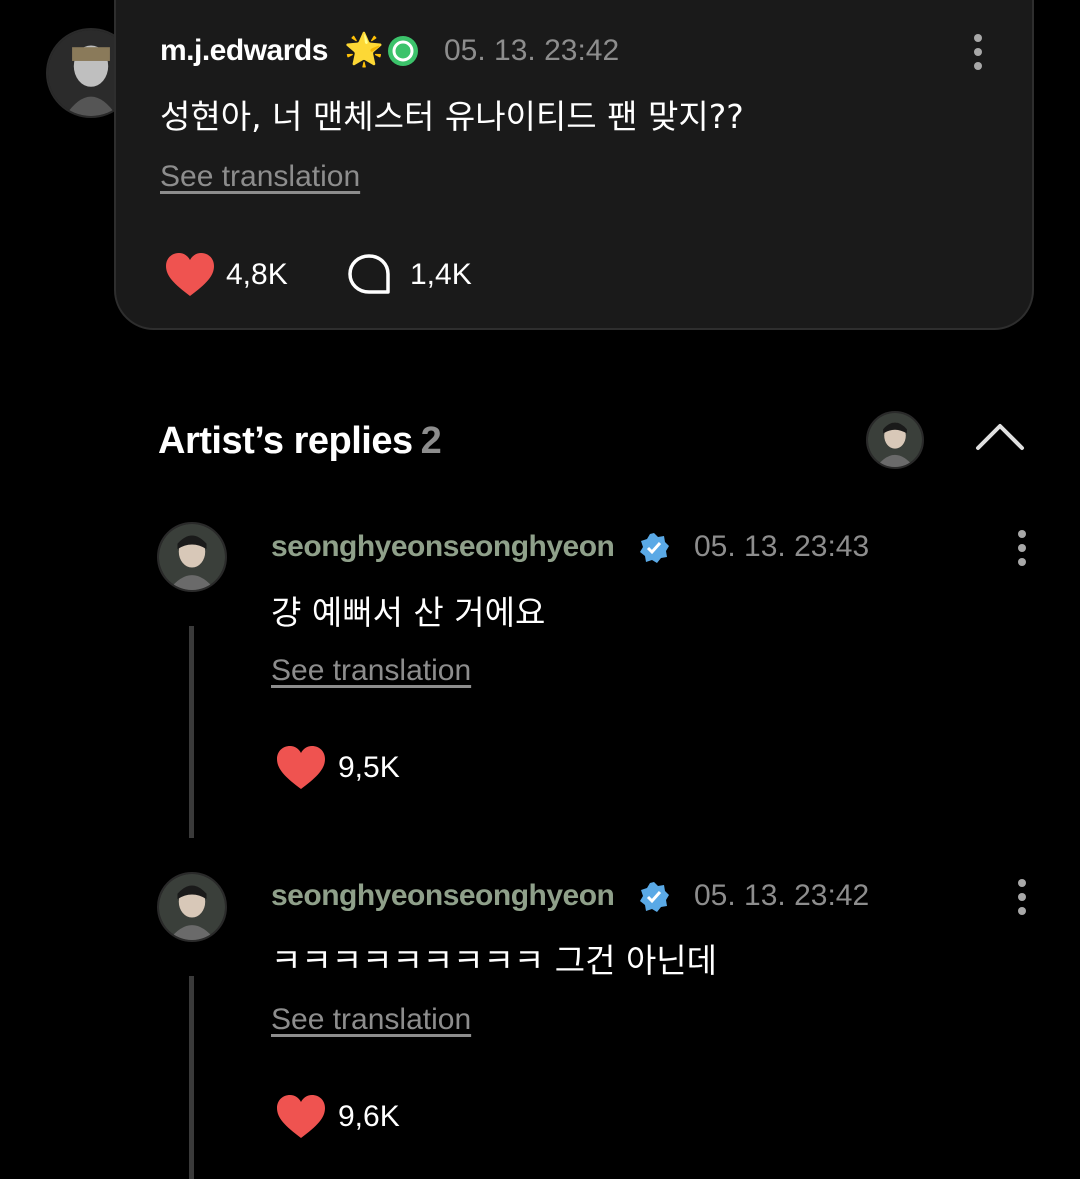  Describe the element at coordinates (895, 440) in the screenshot. I see `artist-avatar-small` at that location.